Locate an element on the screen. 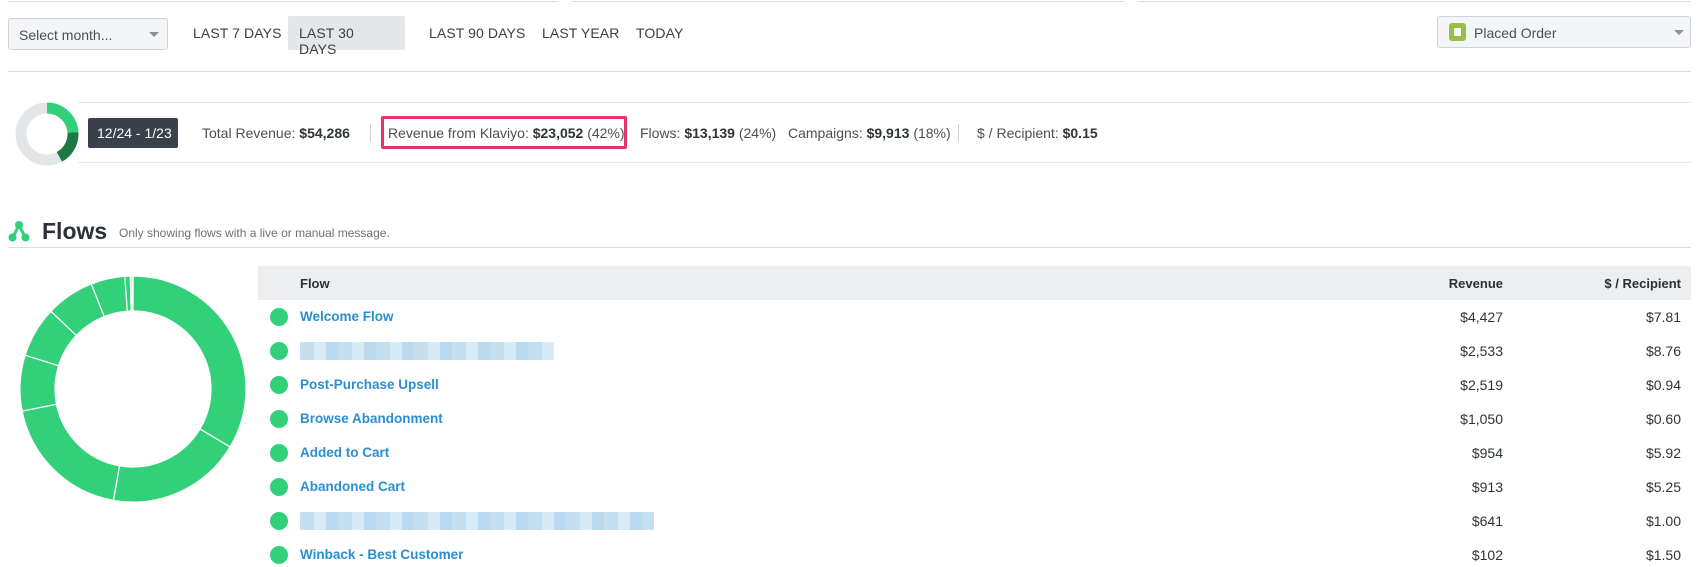 The image size is (1699, 567). total-revenue-stat: Total Revenue: $54,286 is located at coordinates (276, 133).